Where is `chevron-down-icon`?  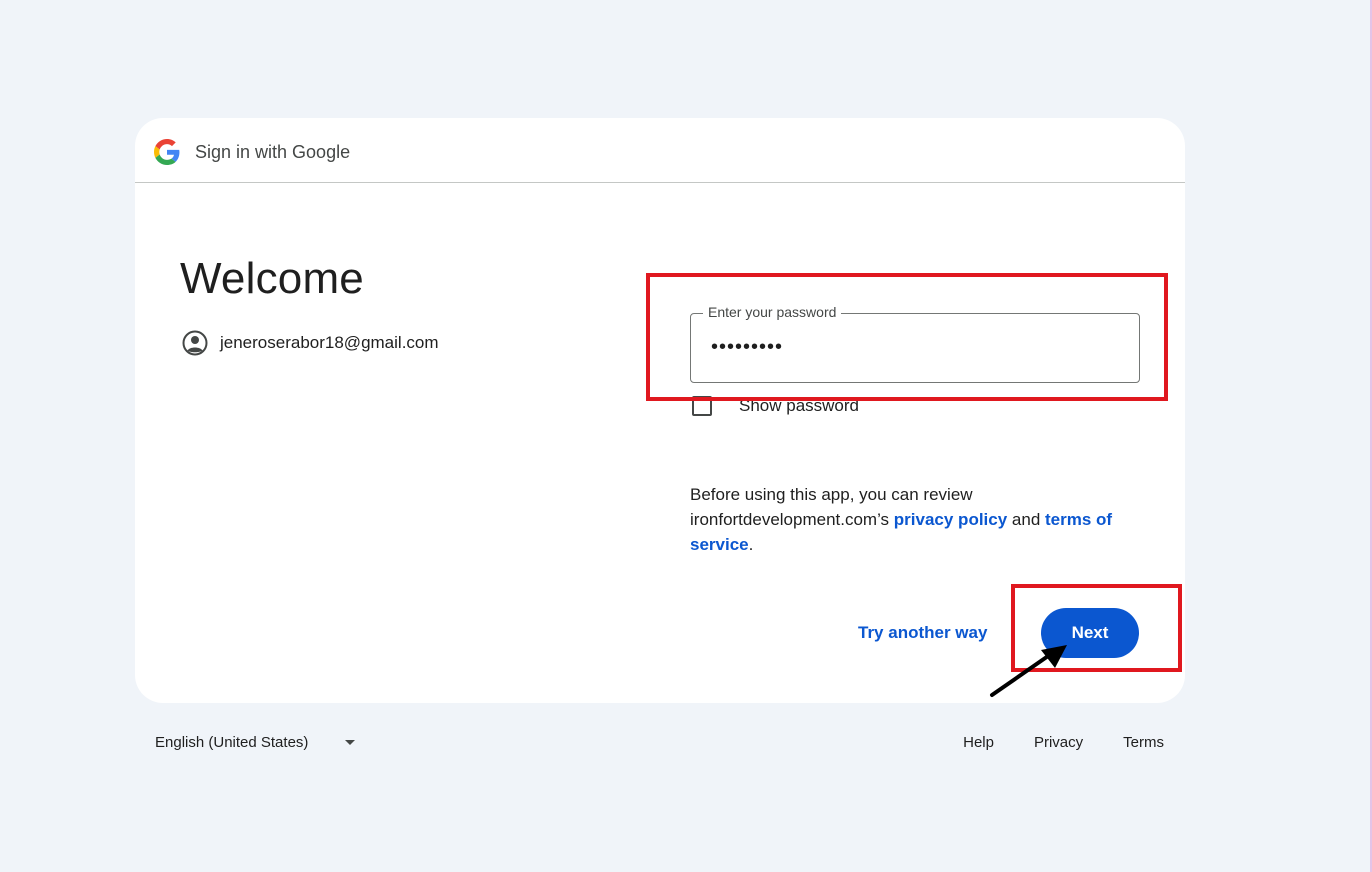
chevron-down-icon is located at coordinates (350, 742).